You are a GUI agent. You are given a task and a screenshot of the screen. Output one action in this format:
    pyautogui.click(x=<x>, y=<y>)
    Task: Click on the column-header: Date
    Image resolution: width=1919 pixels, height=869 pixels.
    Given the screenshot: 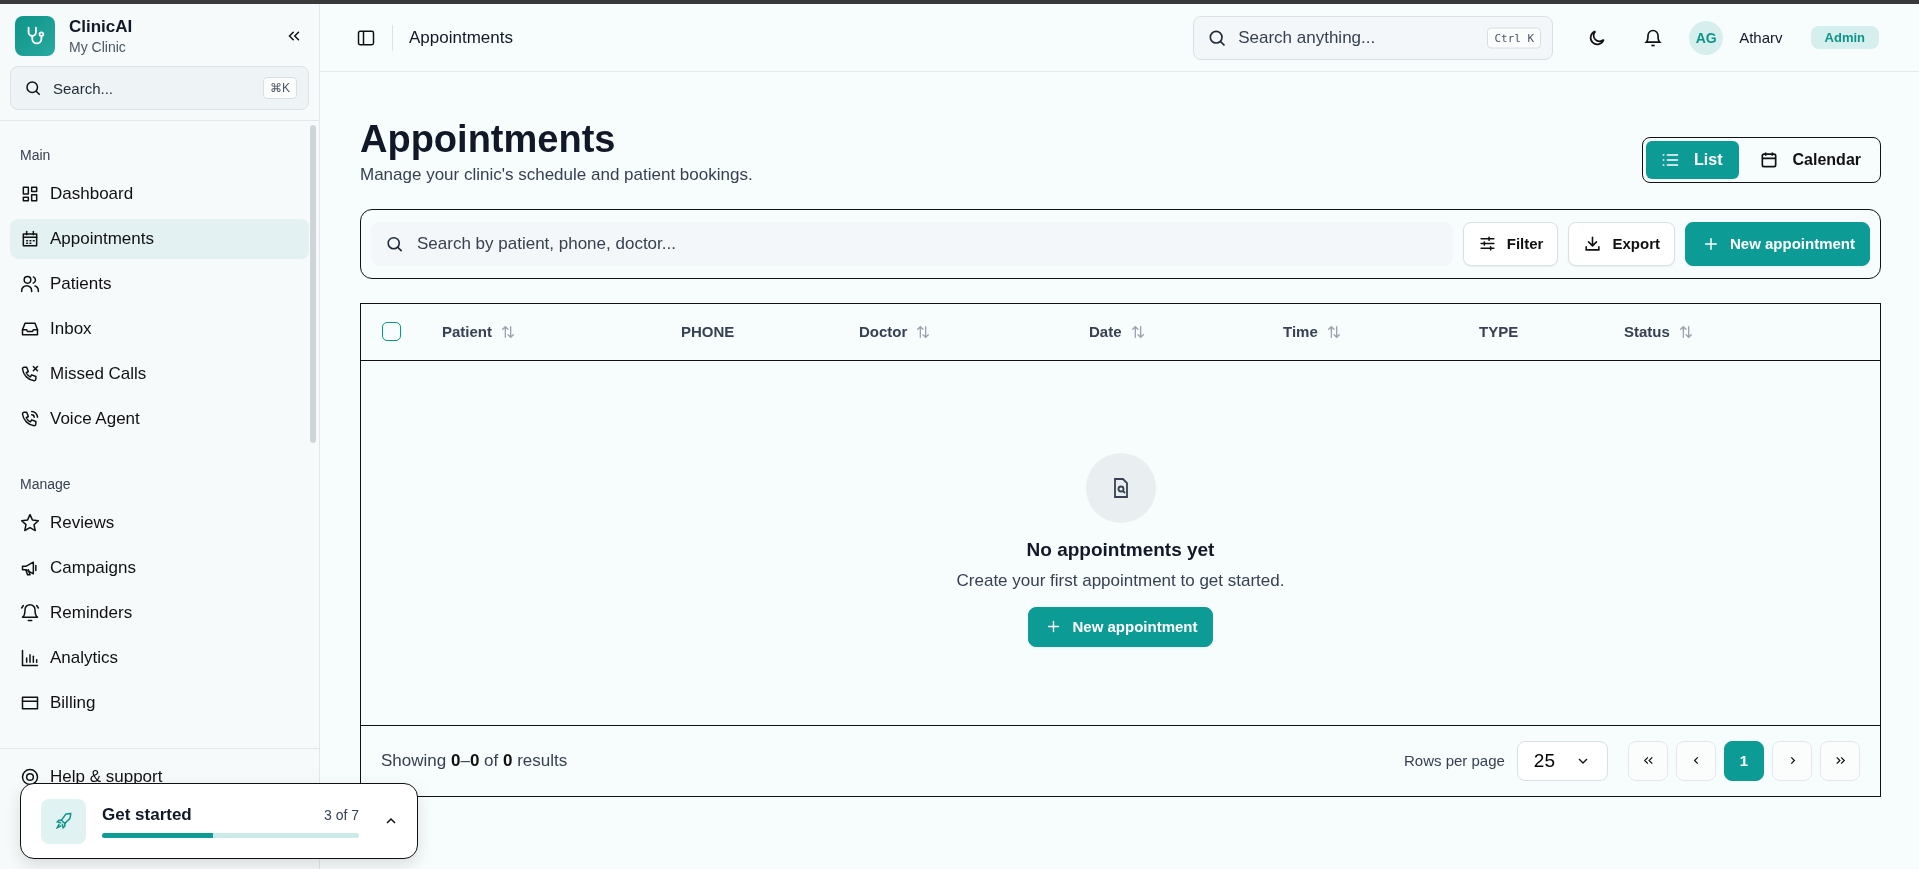 What is the action you would take?
    pyautogui.click(x=1105, y=332)
    